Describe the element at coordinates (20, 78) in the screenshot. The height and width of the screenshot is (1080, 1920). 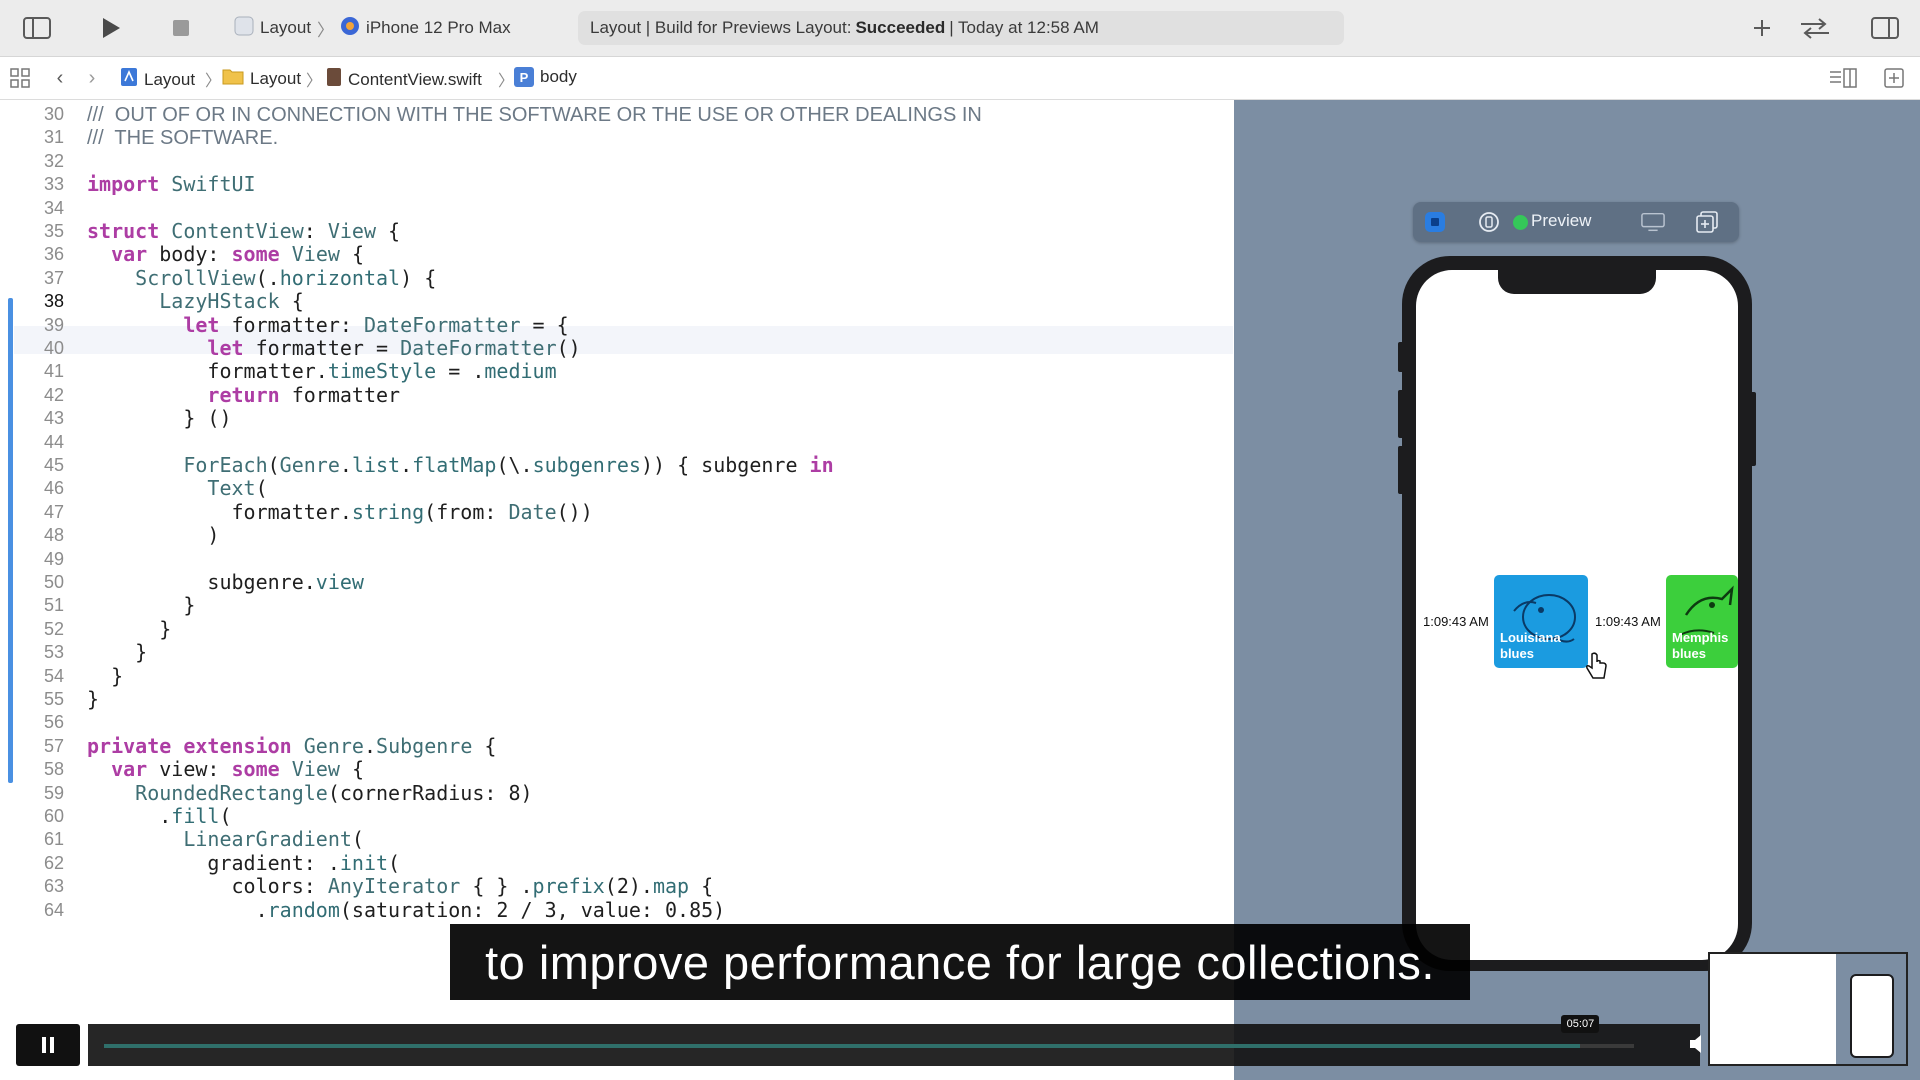
I see `related-items-icon` at that location.